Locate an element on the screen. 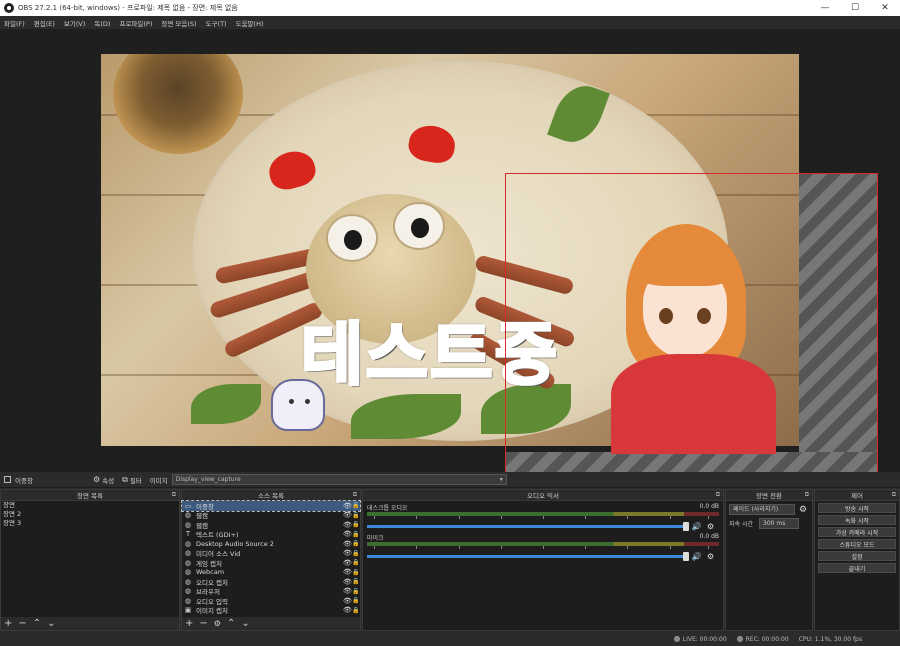 This screenshot has height=646, width=900. source-item: ◍ 게임 캡처 👁 🔒 is located at coordinates (271, 563).